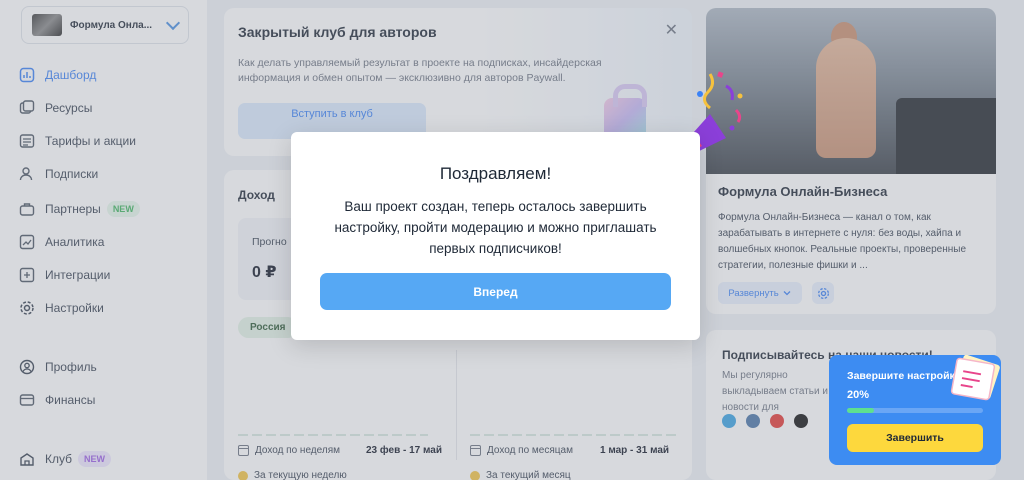 Image resolution: width=1024 pixels, height=480 pixels. I want to click on modal-title: Поздравляем!, so click(495, 173).